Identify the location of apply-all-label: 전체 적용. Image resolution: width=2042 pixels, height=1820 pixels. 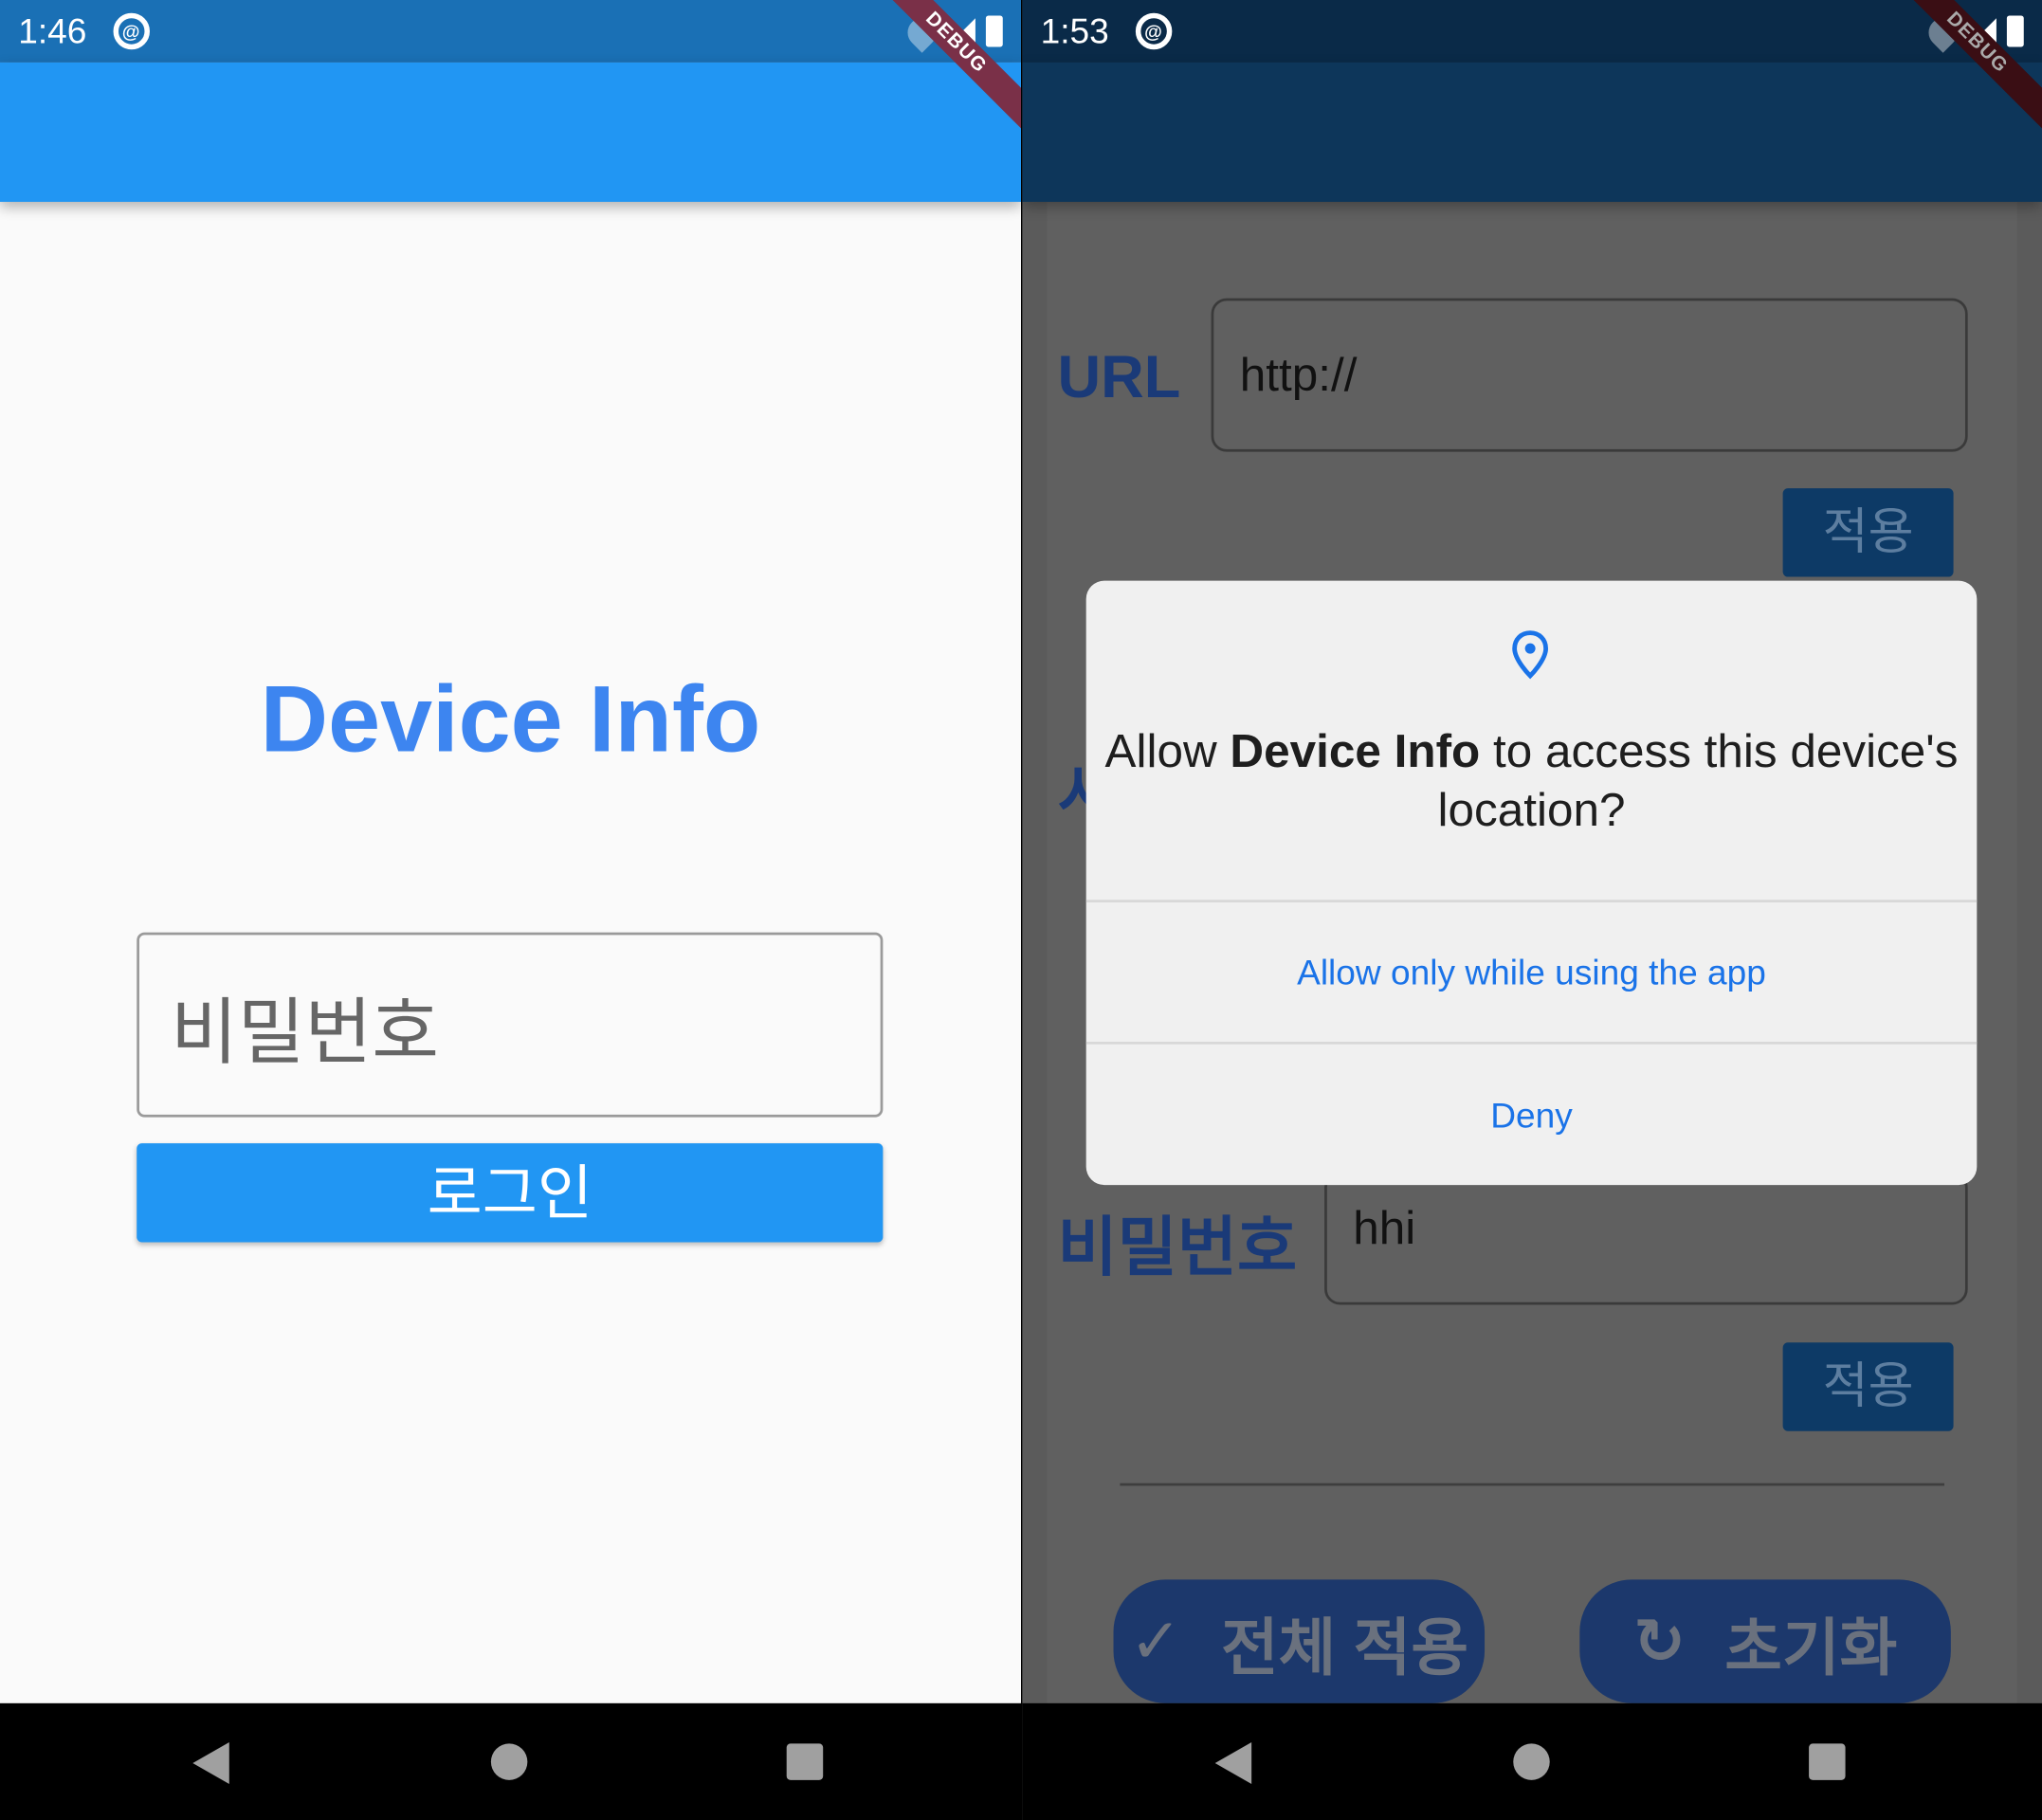
(1344, 1648).